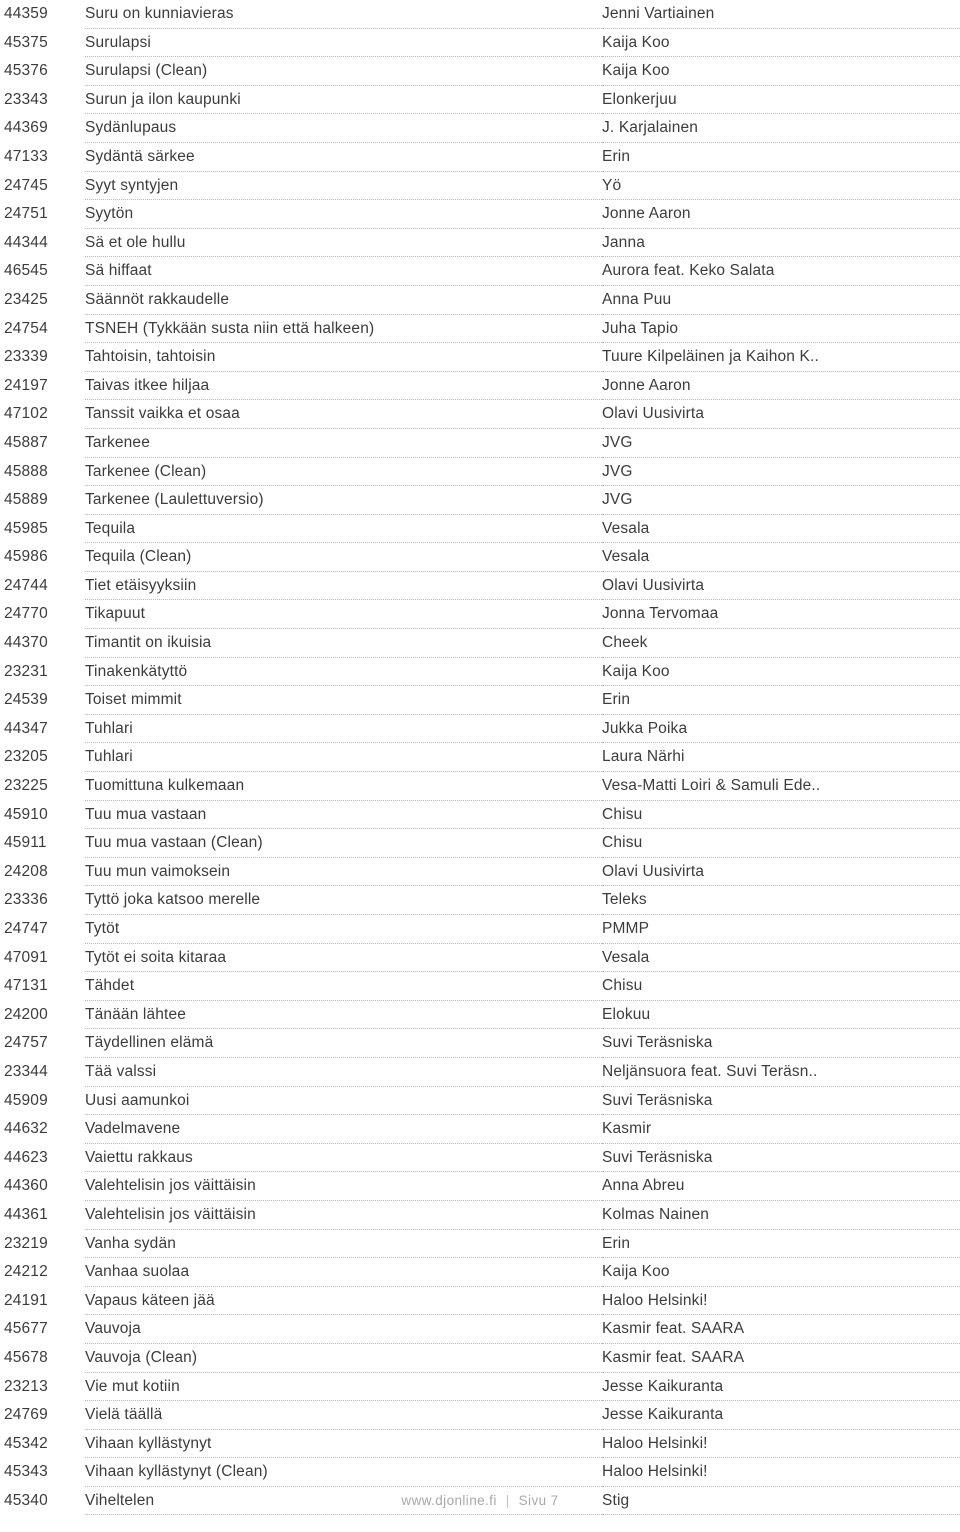 The image size is (960, 1532). What do you see at coordinates (480, 128) in the screenshot?
I see `table-row: 44369 Sydänlupaus J. Karjalainen` at bounding box center [480, 128].